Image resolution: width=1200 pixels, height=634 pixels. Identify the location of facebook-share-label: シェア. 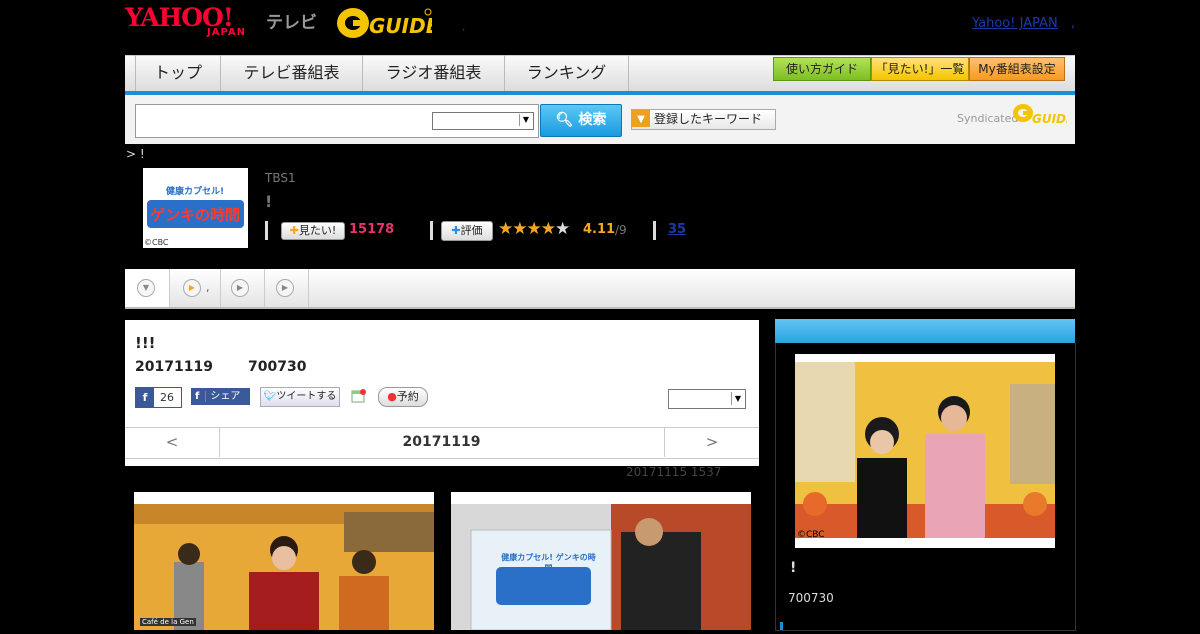
(225, 396).